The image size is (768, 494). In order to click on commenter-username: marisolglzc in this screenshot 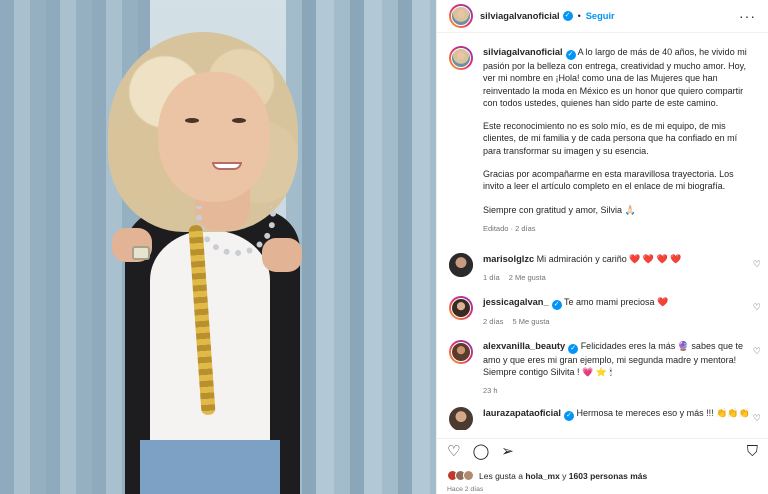, I will do `click(508, 259)`.